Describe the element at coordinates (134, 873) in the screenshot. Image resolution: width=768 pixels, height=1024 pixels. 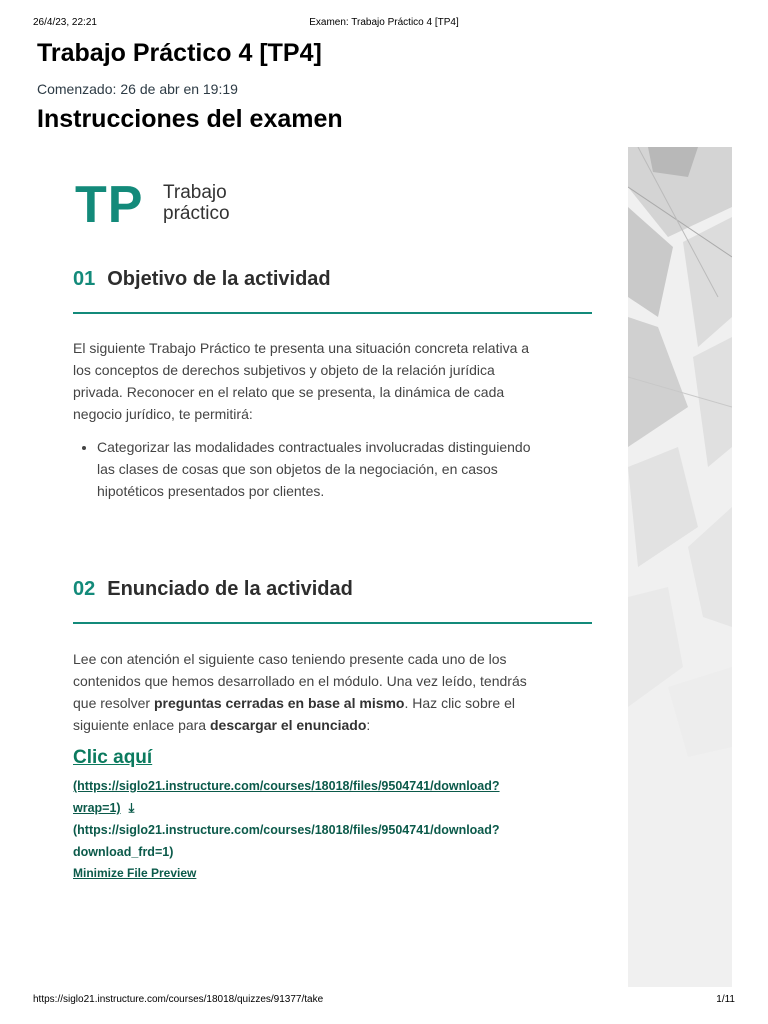
I see `minimize-file-preview-link: Minimize File Preview` at that location.